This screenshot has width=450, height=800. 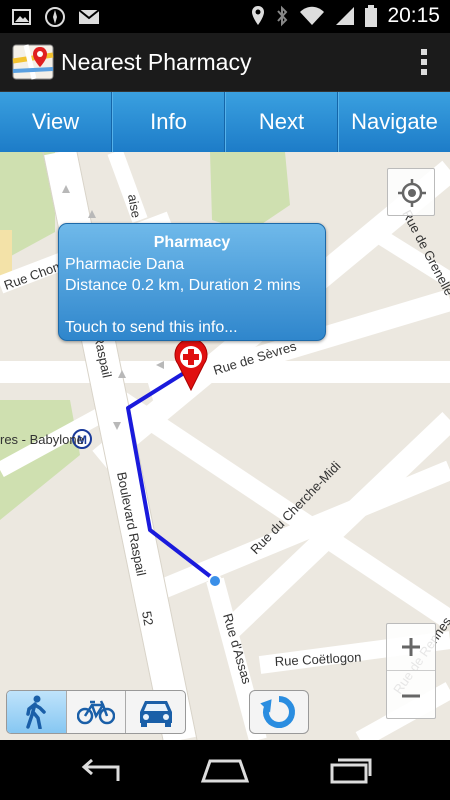 What do you see at coordinates (215, 581) in the screenshot?
I see `current-location-dot` at bounding box center [215, 581].